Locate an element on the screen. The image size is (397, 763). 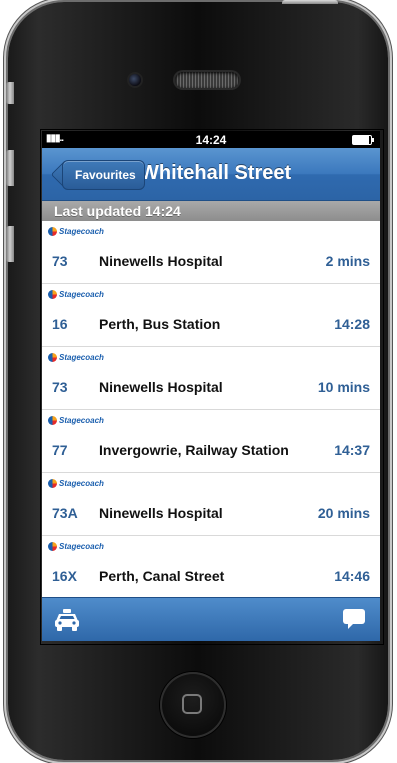
battery-icon is located at coordinates (363, 140).